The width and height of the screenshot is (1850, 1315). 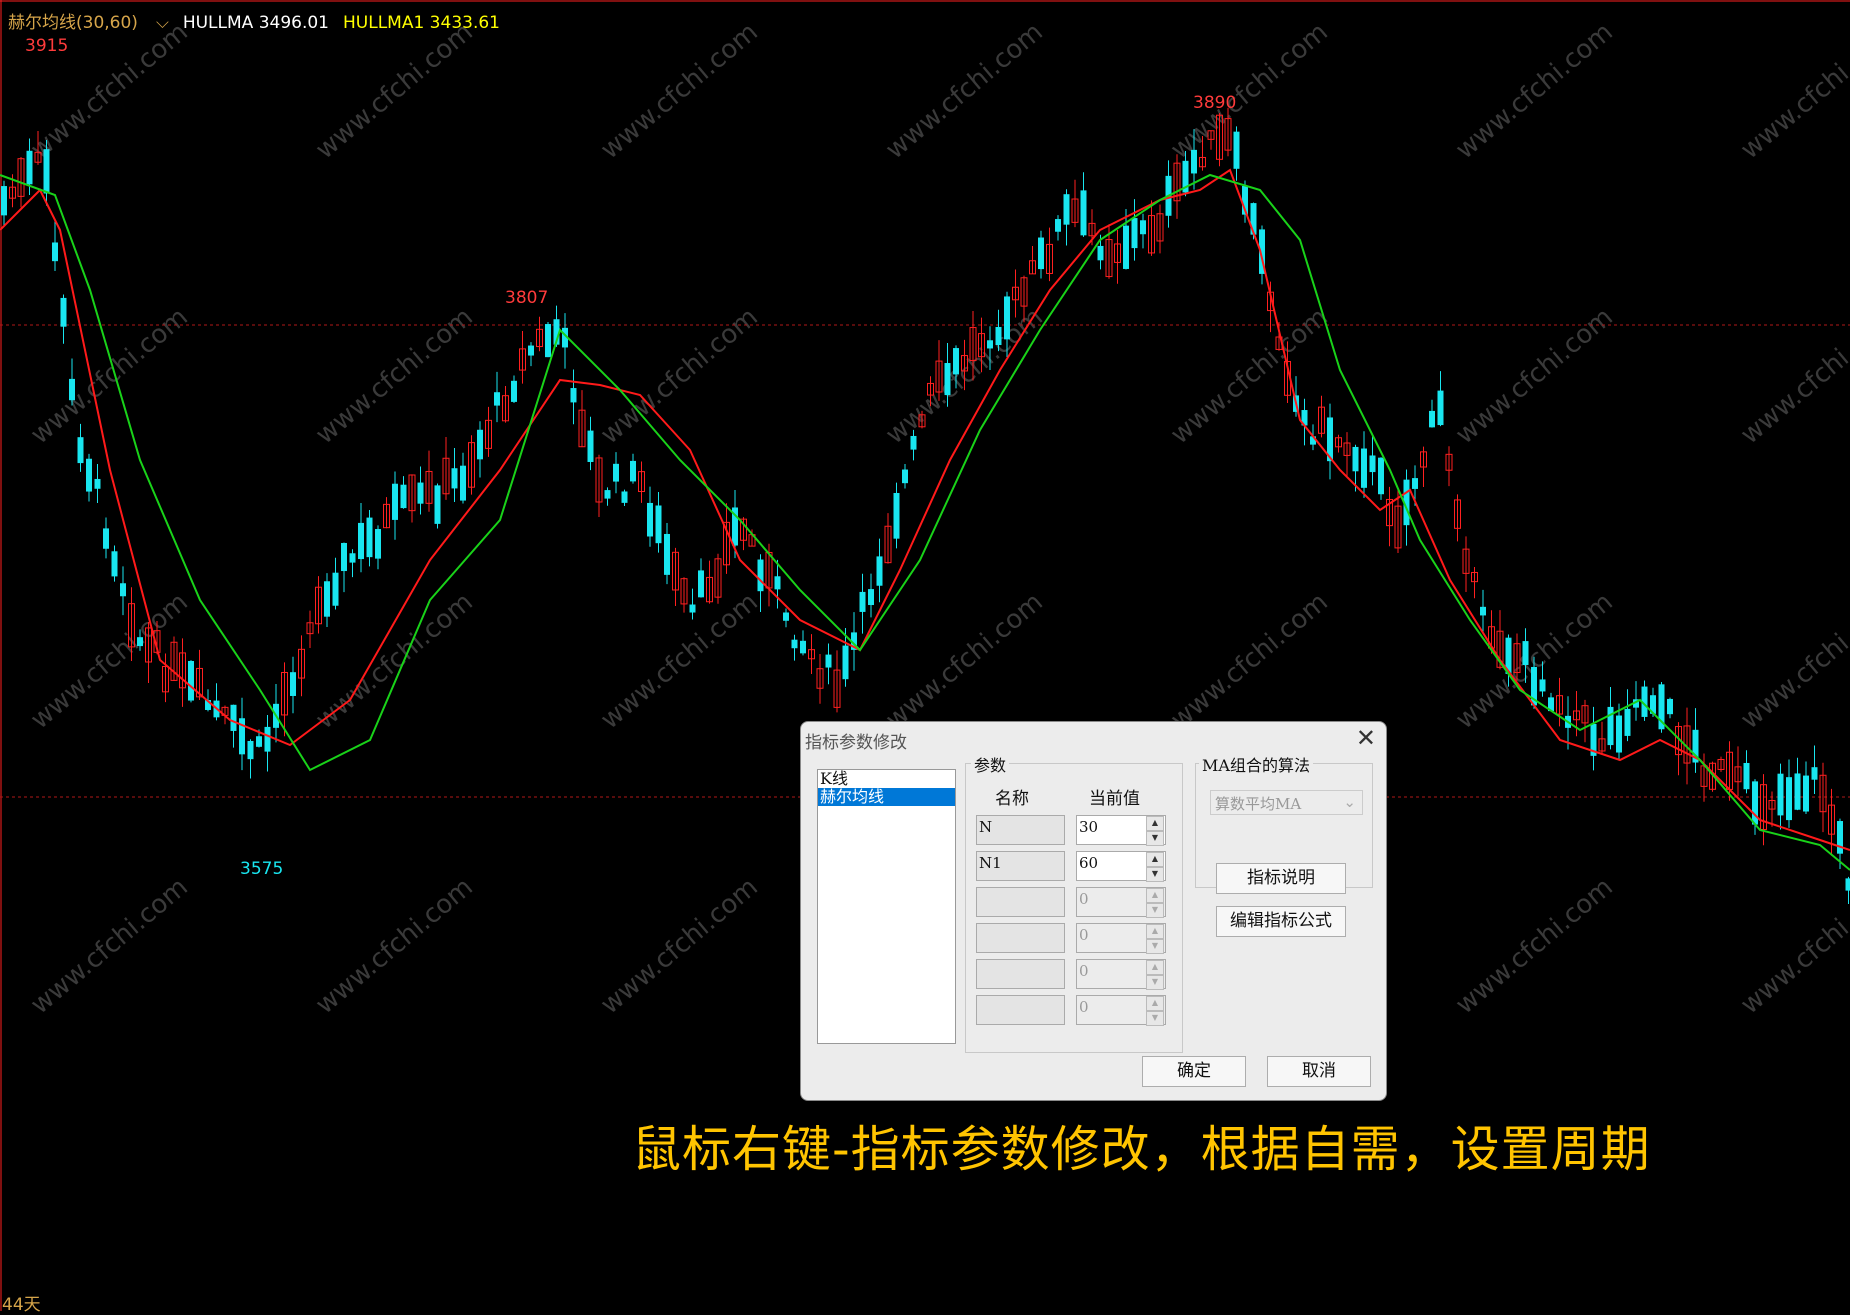 I want to click on caption-text: 鼠标右键-指标参数修改，根据自需，设置周期, so click(x=1141, y=1145).